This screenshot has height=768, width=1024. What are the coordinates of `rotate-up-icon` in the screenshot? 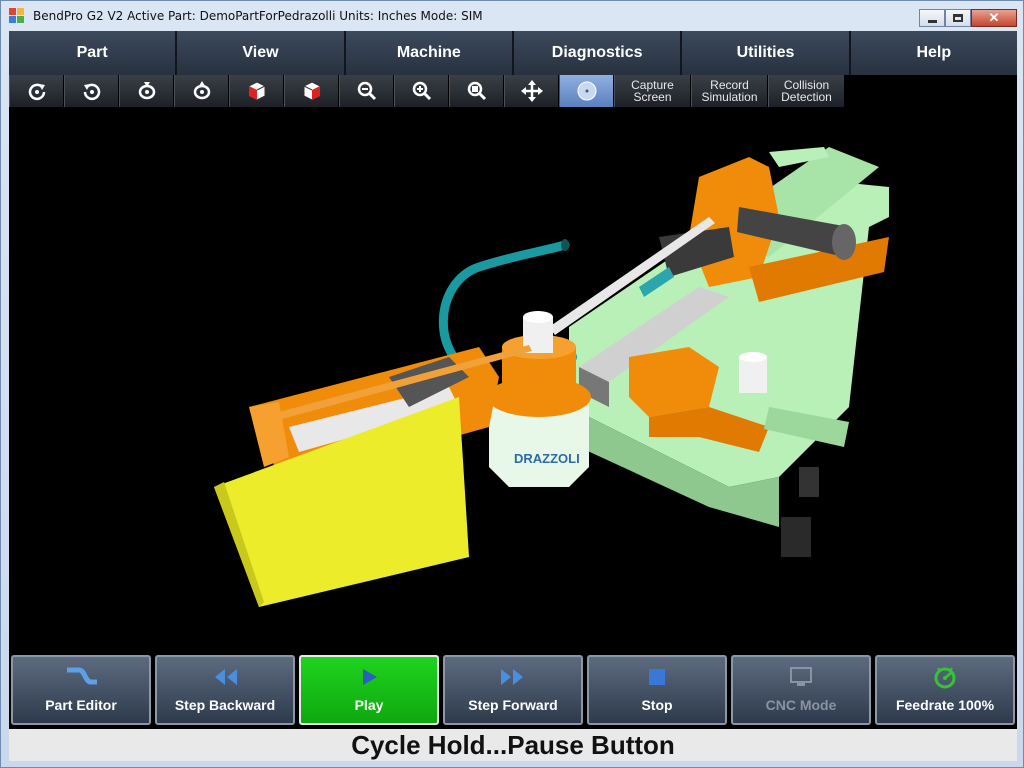 It's located at (201, 90).